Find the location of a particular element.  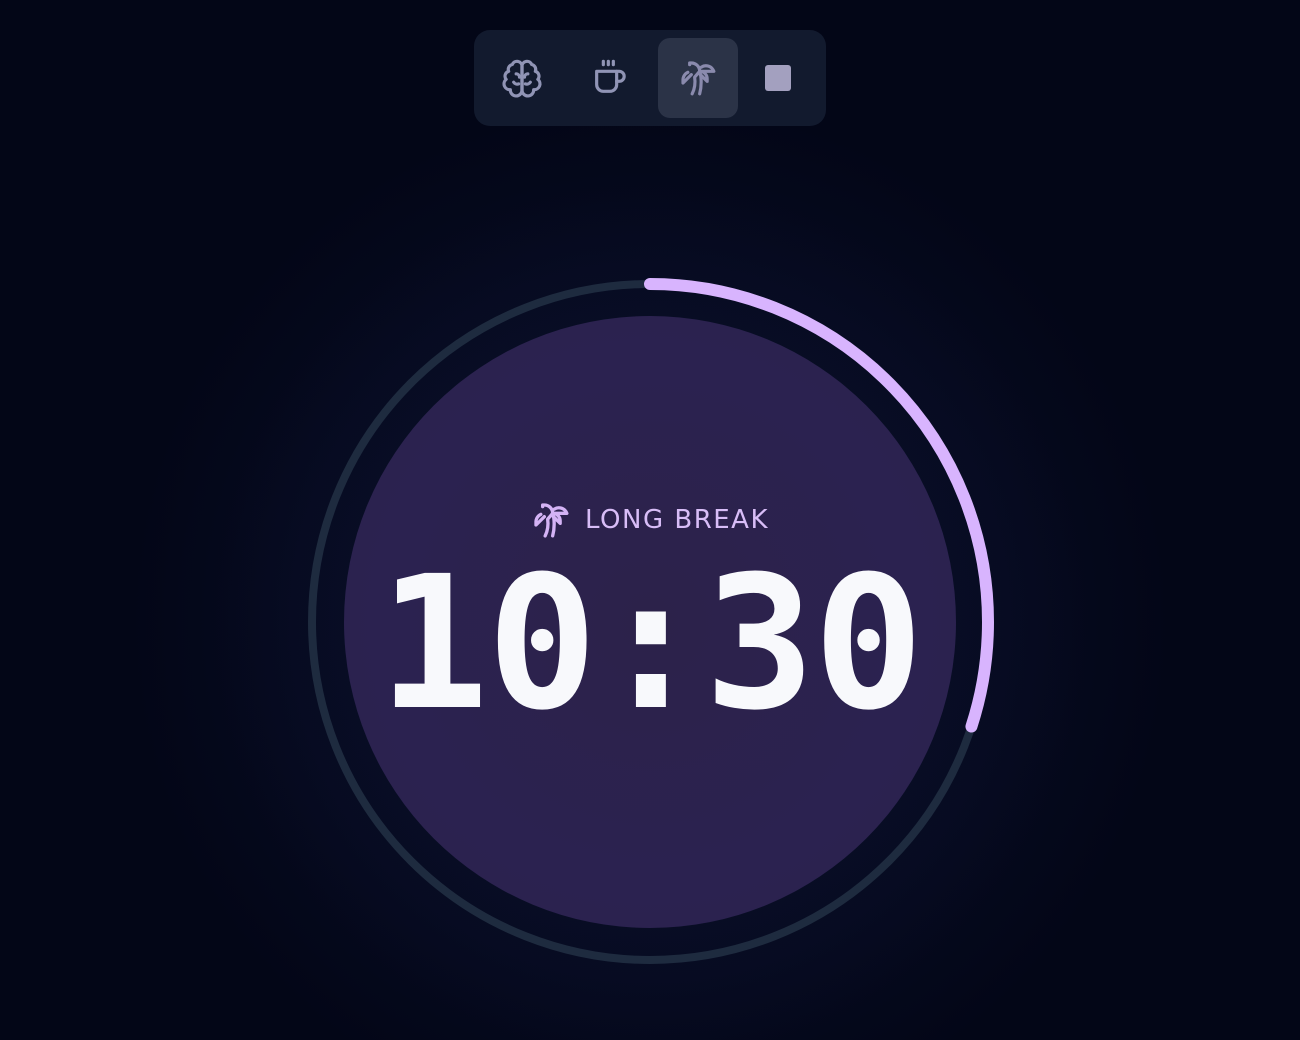

mode-label-text: LONG BREAK is located at coordinates (677, 520).